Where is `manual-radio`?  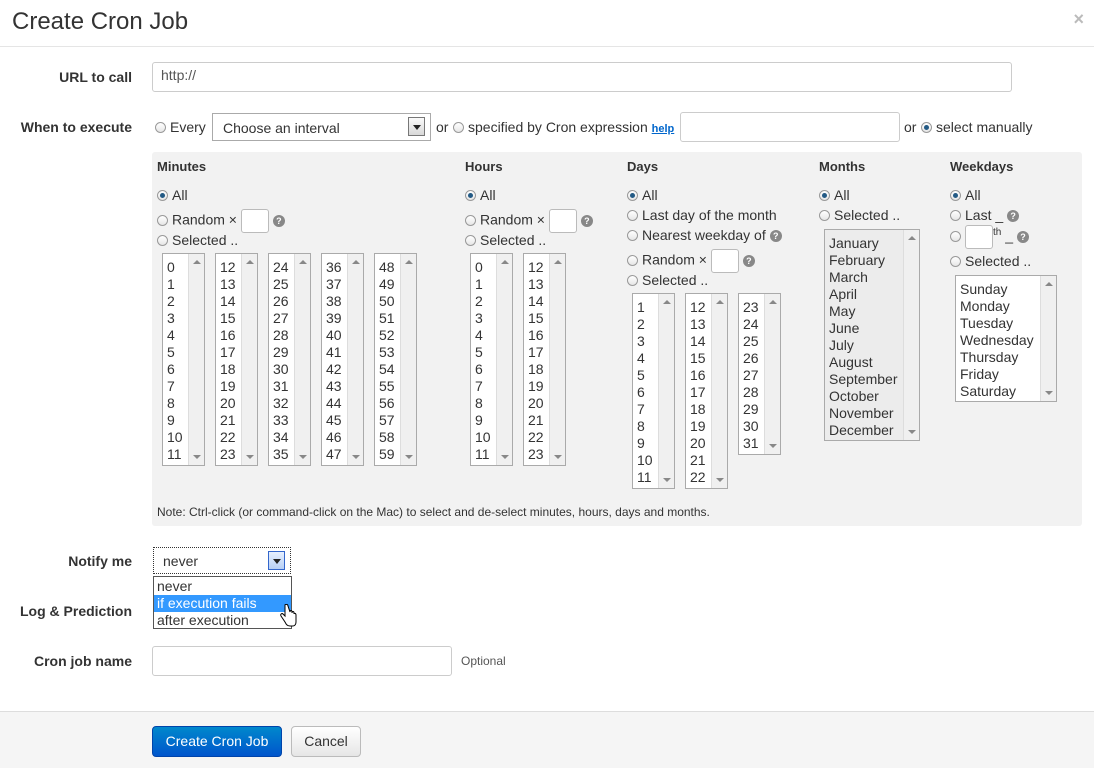
manual-radio is located at coordinates (926, 127).